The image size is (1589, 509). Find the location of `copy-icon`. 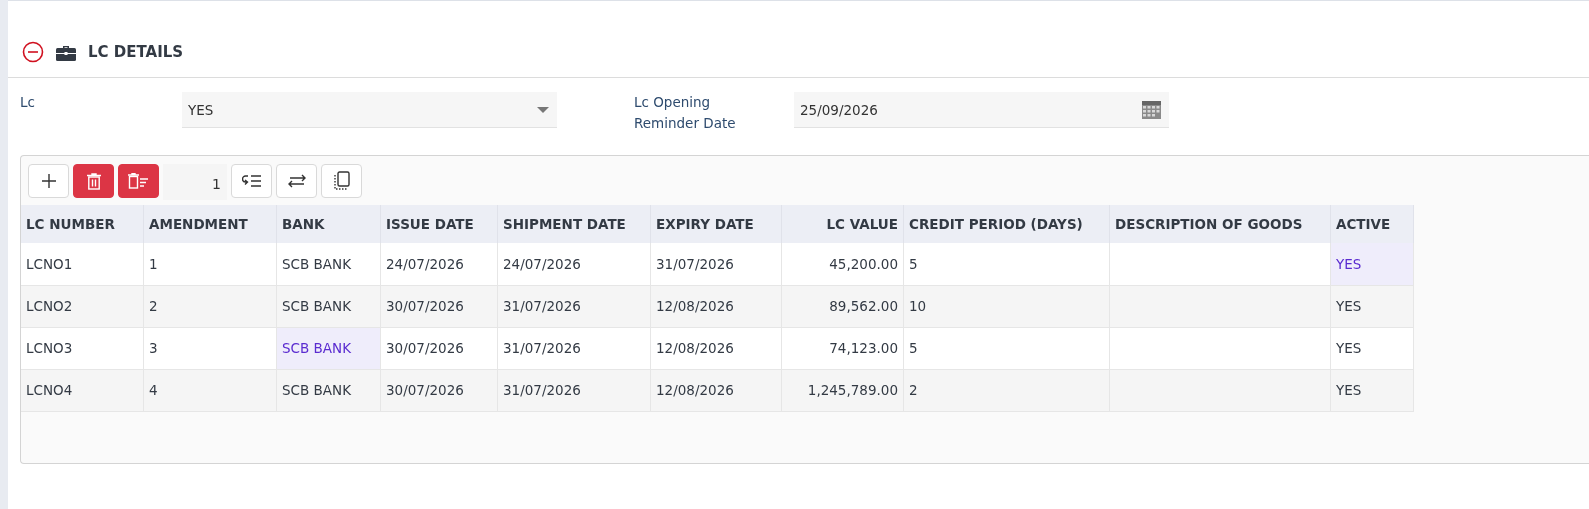

copy-icon is located at coordinates (341, 181).